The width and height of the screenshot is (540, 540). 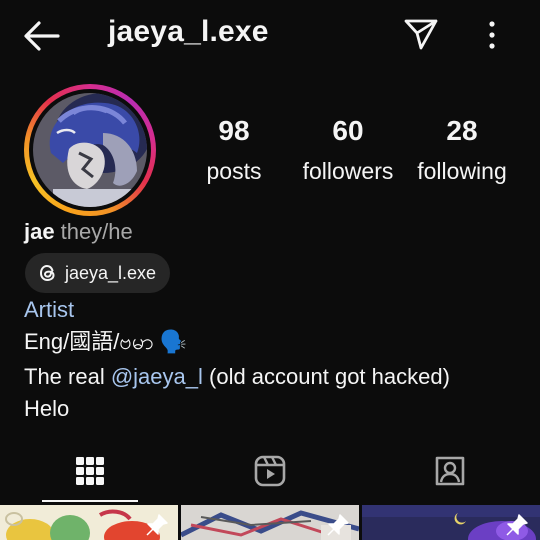 I want to click on posts-count-label: posts, so click(x=234, y=171).